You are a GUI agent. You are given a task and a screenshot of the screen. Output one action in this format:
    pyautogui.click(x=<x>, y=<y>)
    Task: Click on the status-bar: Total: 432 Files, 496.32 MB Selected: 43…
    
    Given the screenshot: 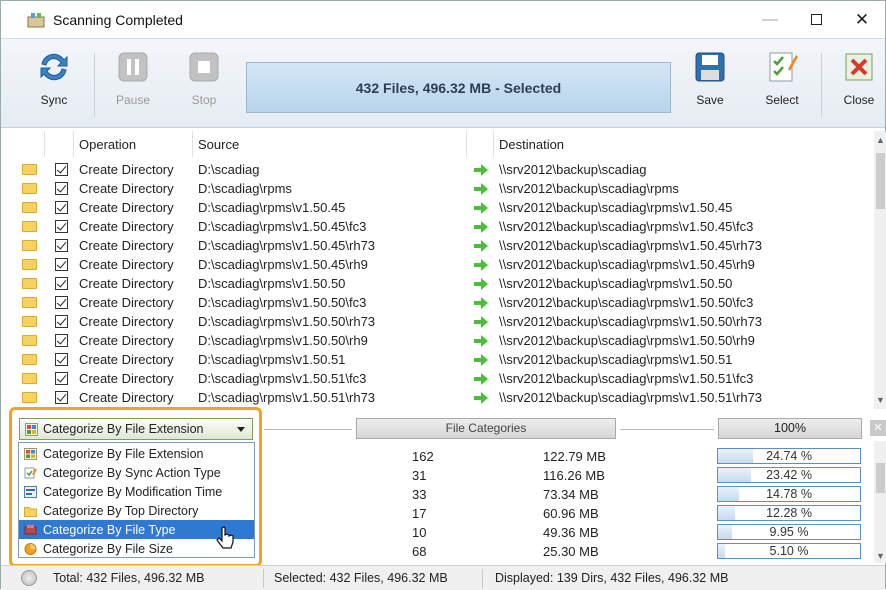 What is the action you would take?
    pyautogui.click(x=443, y=577)
    